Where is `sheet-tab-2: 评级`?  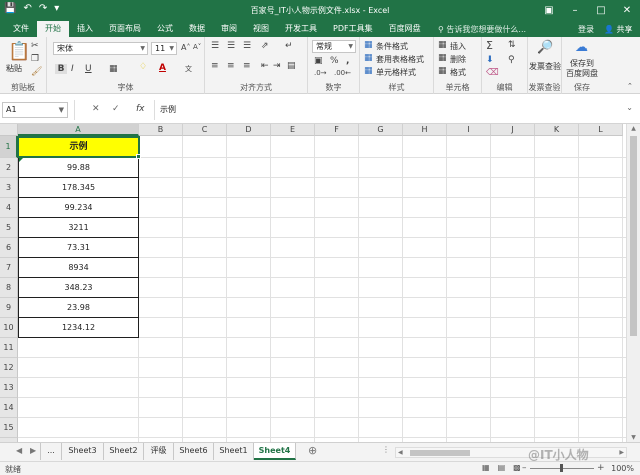 sheet-tab-2: 评级 is located at coordinates (159, 451).